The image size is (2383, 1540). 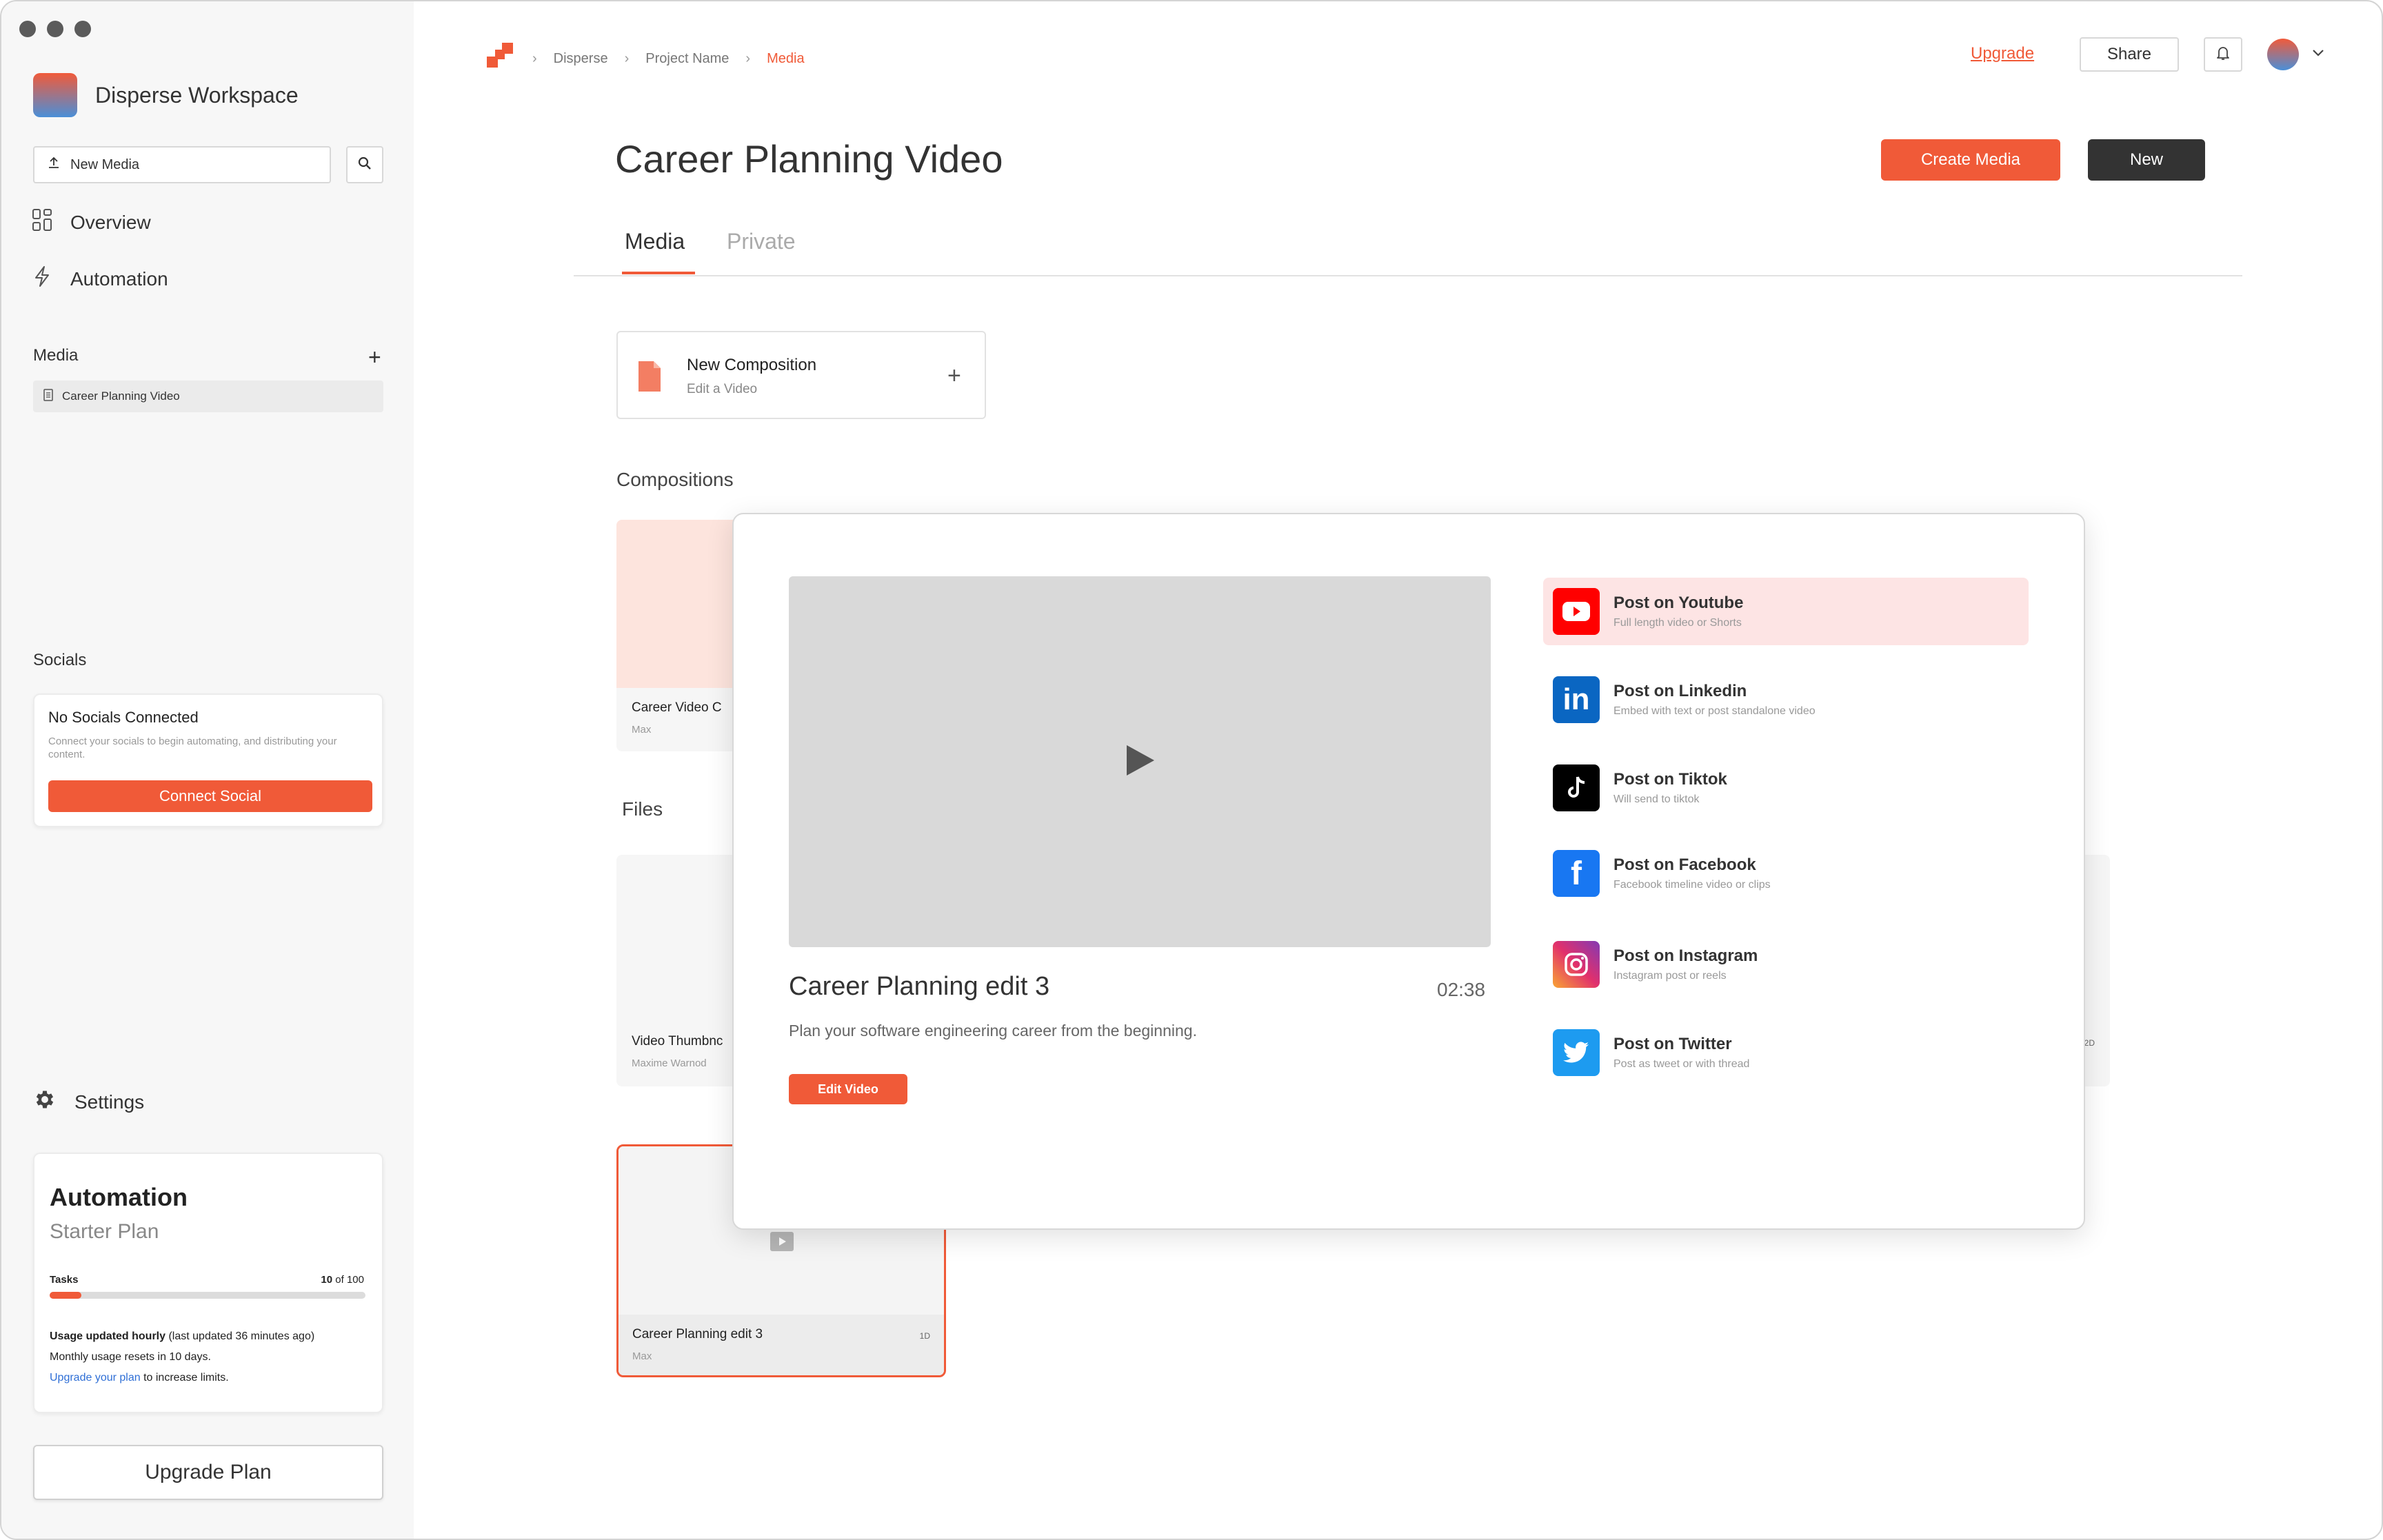 What do you see at coordinates (95, 1378) in the screenshot?
I see `upgrade-plan-link: Upgrade your plan` at bounding box center [95, 1378].